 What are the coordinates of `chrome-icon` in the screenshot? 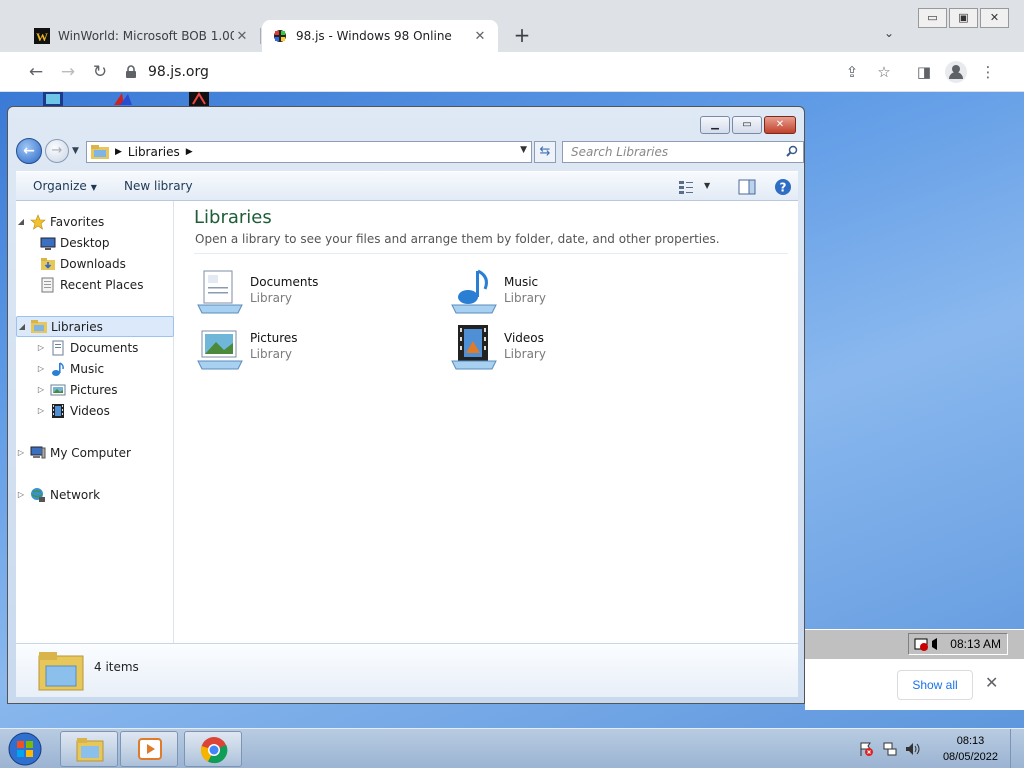 It's located at (214, 750).